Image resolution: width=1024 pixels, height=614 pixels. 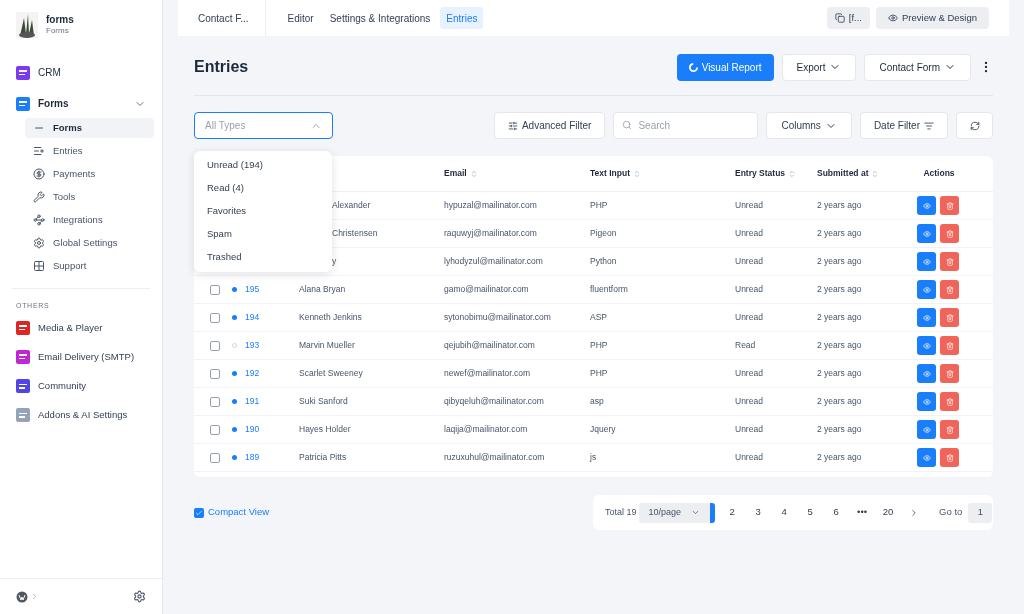 What do you see at coordinates (252, 317) in the screenshot?
I see `entry-id-link: 194` at bounding box center [252, 317].